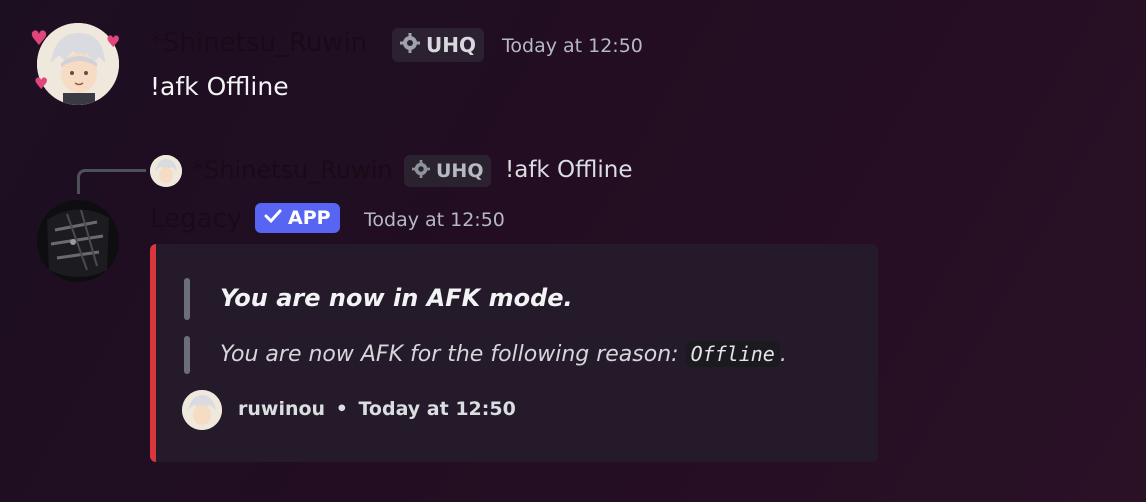 Image resolution: width=1146 pixels, height=502 pixels. Describe the element at coordinates (282, 409) in the screenshot. I see `footer-user: ruwinou` at that location.